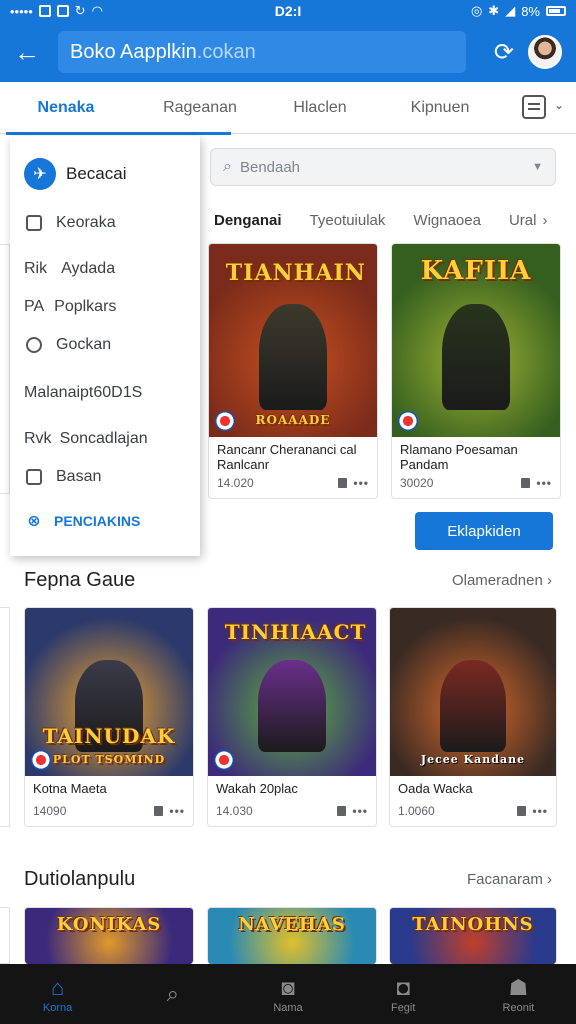 The width and height of the screenshot is (576, 1024). Describe the element at coordinates (534, 107) in the screenshot. I see `menu-icon` at that location.